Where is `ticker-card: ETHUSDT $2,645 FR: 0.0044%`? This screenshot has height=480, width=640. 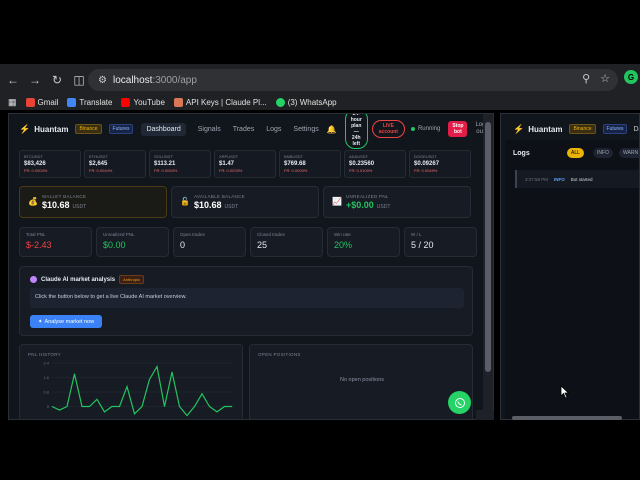 ticker-card: ETHUSDT $2,645 FR: 0.0044% is located at coordinates (115, 164).